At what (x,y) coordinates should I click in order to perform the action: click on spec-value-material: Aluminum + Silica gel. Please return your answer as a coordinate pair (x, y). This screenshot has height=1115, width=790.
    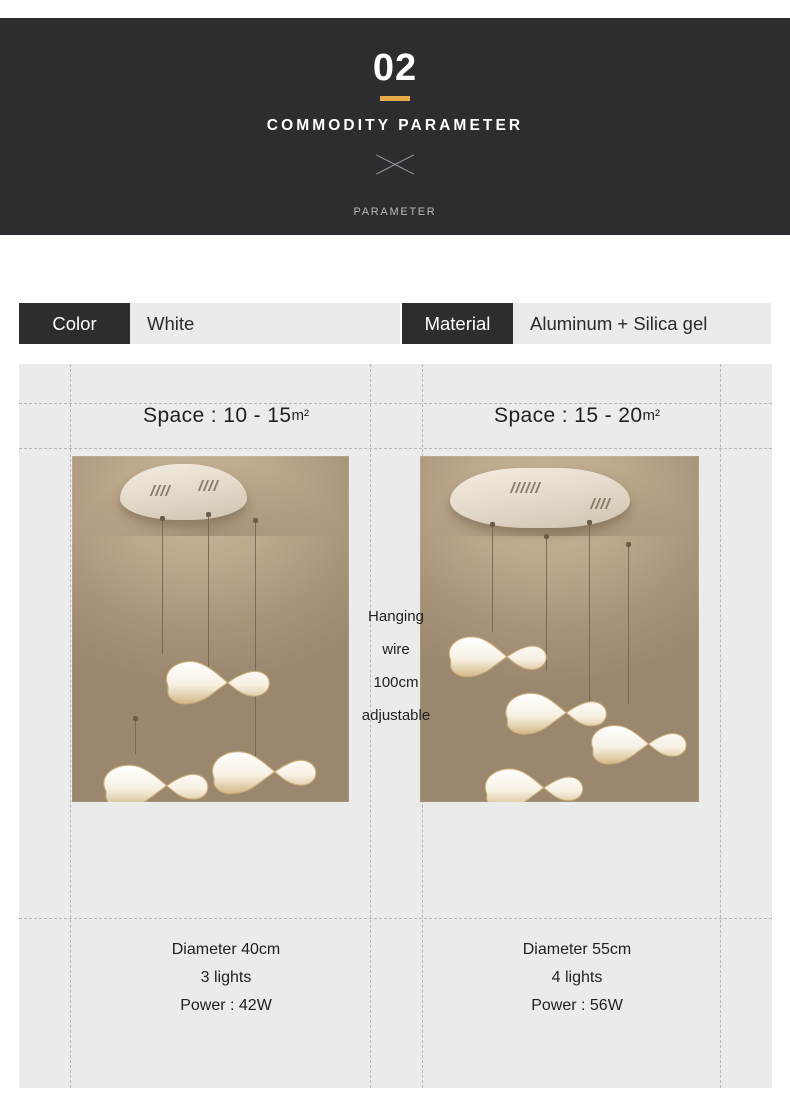
    Looking at the image, I should click on (642, 323).